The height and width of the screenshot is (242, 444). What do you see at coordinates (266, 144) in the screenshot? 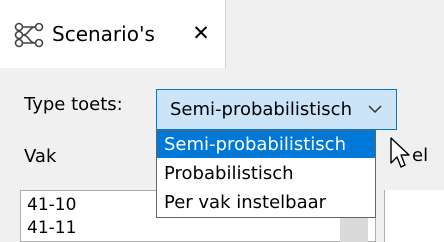
I see `option-semi-probabilistisch: Semi-probabilistisch` at bounding box center [266, 144].